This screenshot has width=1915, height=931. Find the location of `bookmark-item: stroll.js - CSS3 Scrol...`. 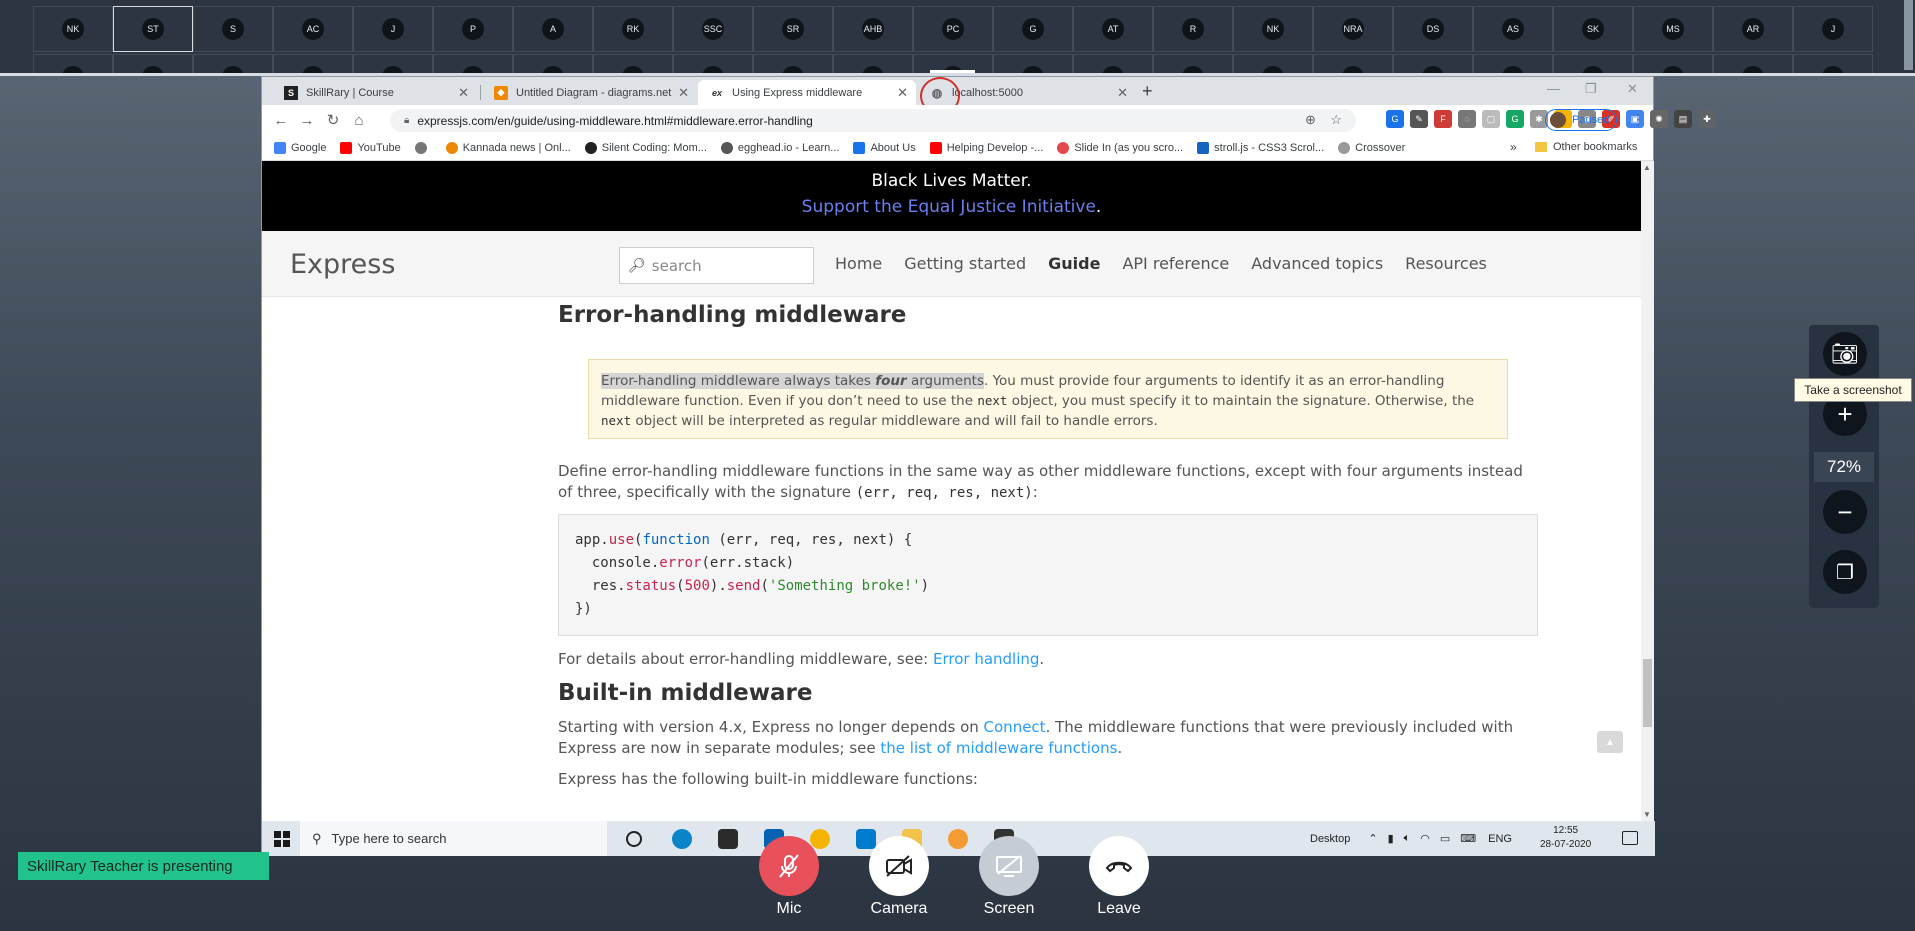

bookmark-item: stroll.js - CSS3 Scrol... is located at coordinates (1260, 147).